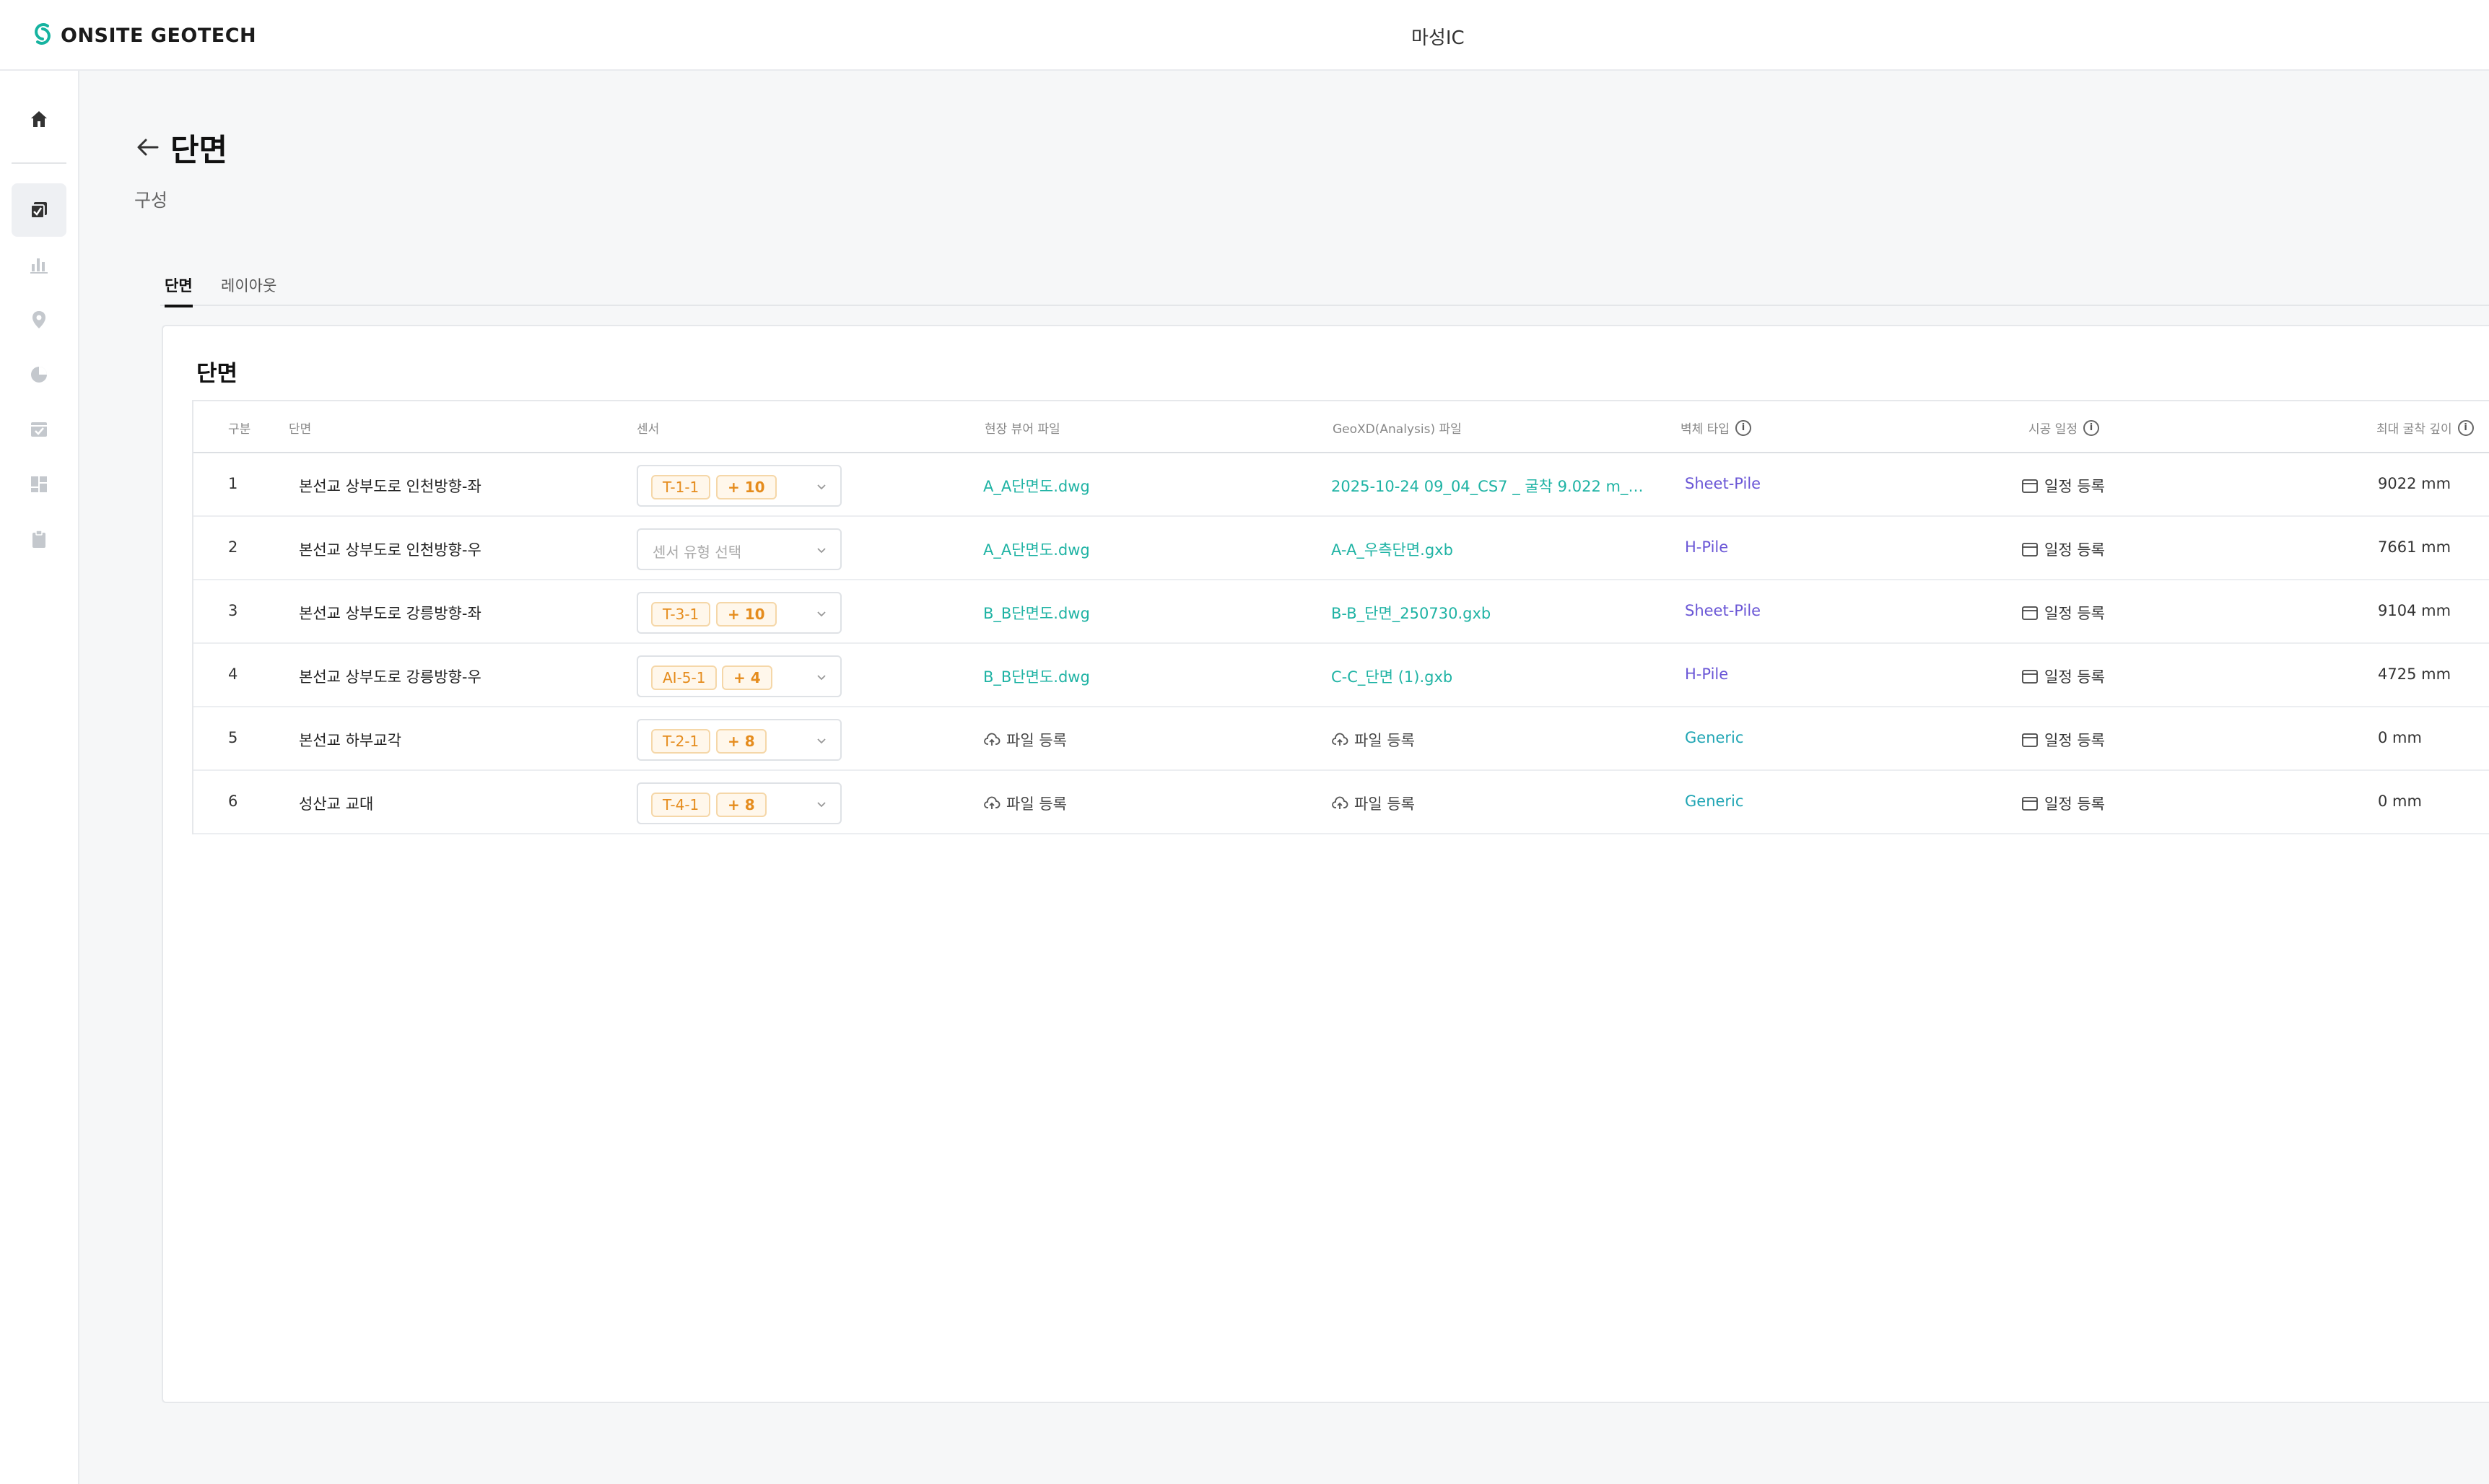 The height and width of the screenshot is (1484, 2489). Describe the element at coordinates (697, 552) in the screenshot. I see `sensor-placeholder: 센서 유형 선택` at that location.